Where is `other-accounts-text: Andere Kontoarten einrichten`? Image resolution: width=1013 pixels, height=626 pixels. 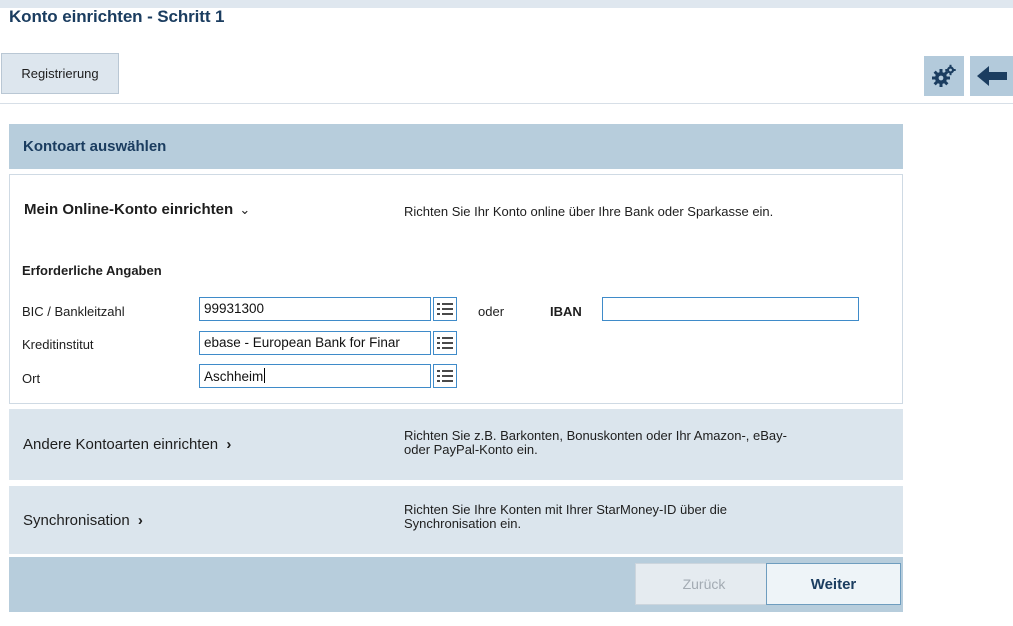
other-accounts-text: Andere Kontoarten einrichten is located at coordinates (121, 444).